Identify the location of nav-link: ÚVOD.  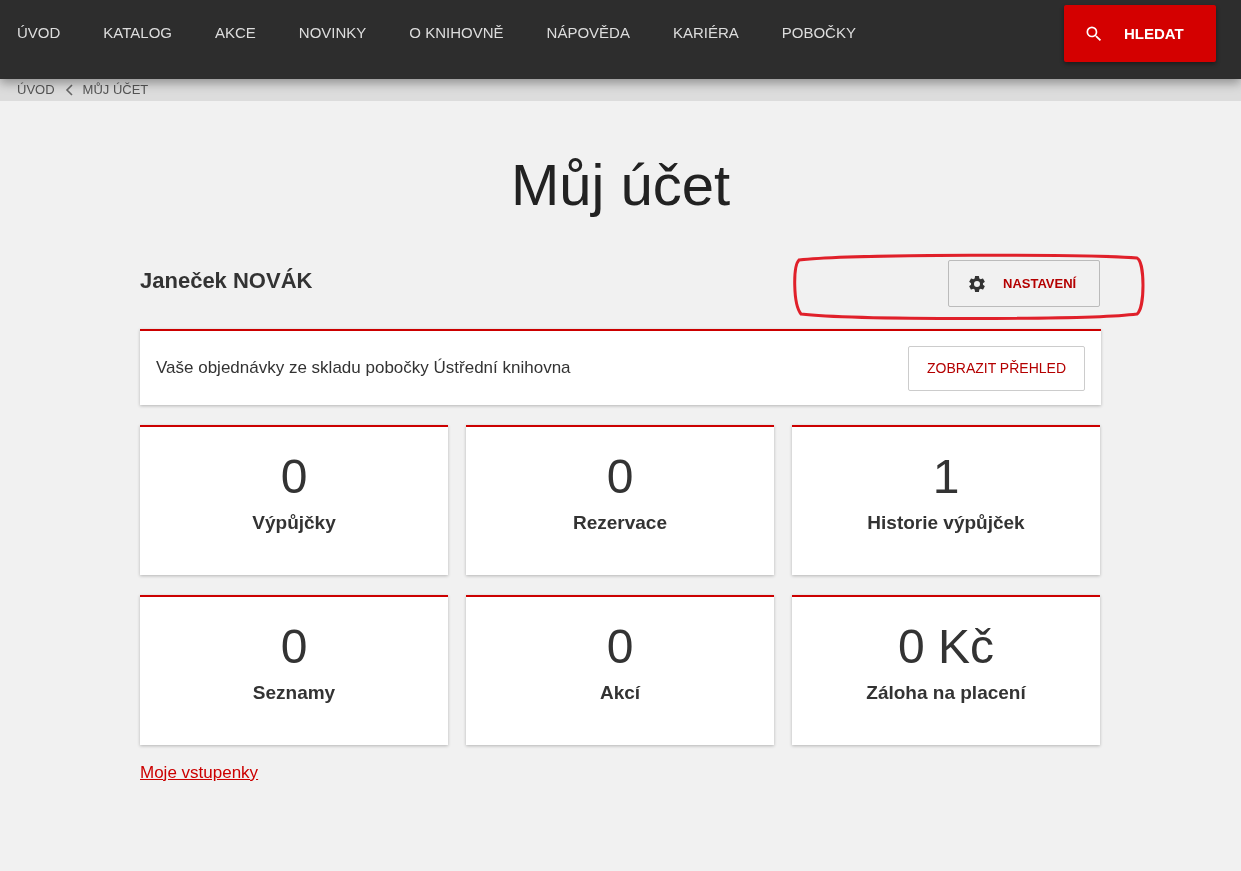
(39, 32).